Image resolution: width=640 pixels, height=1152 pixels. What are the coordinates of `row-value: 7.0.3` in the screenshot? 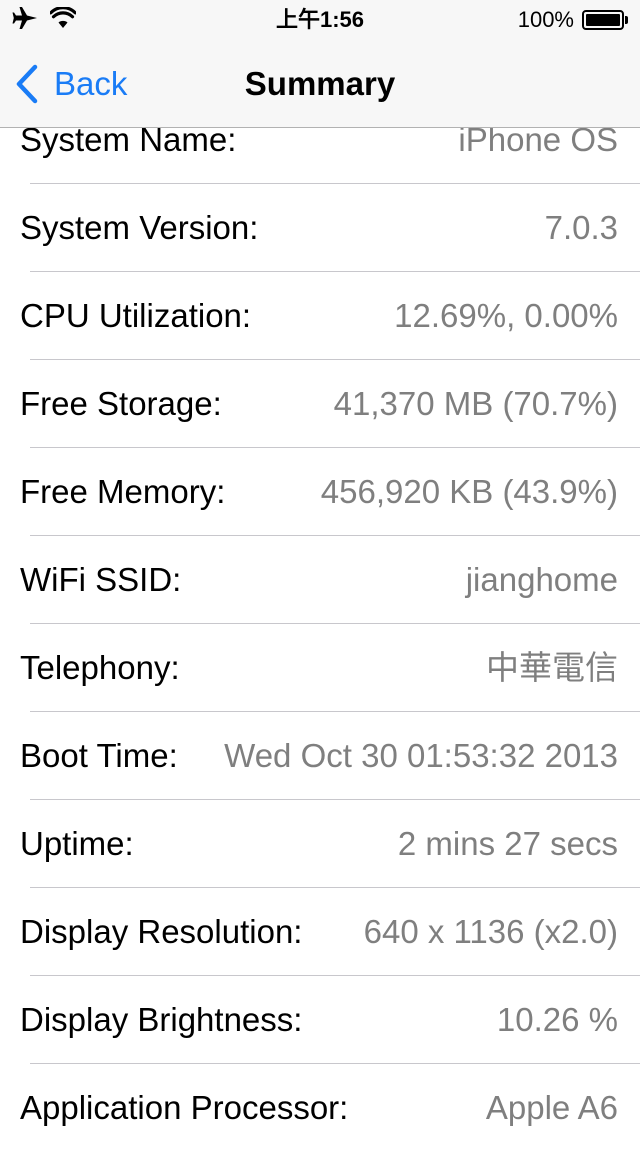 It's located at (581, 227).